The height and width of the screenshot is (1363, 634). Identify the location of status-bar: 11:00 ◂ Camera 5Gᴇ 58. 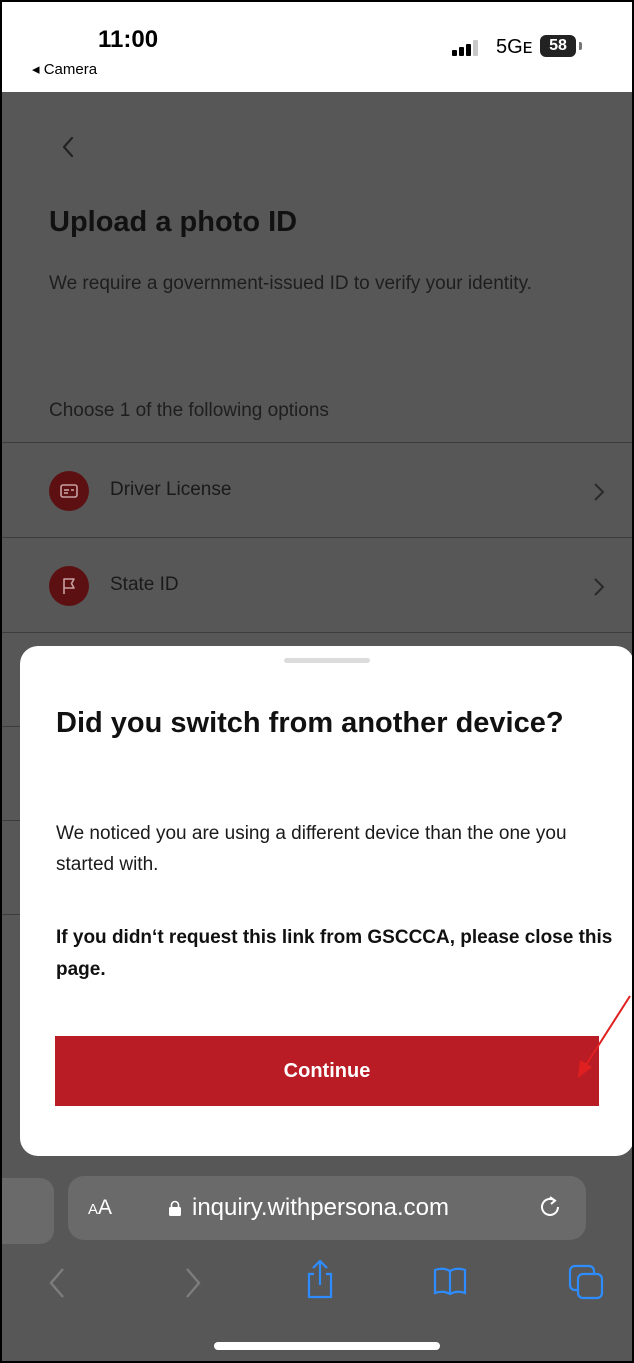
(317, 47).